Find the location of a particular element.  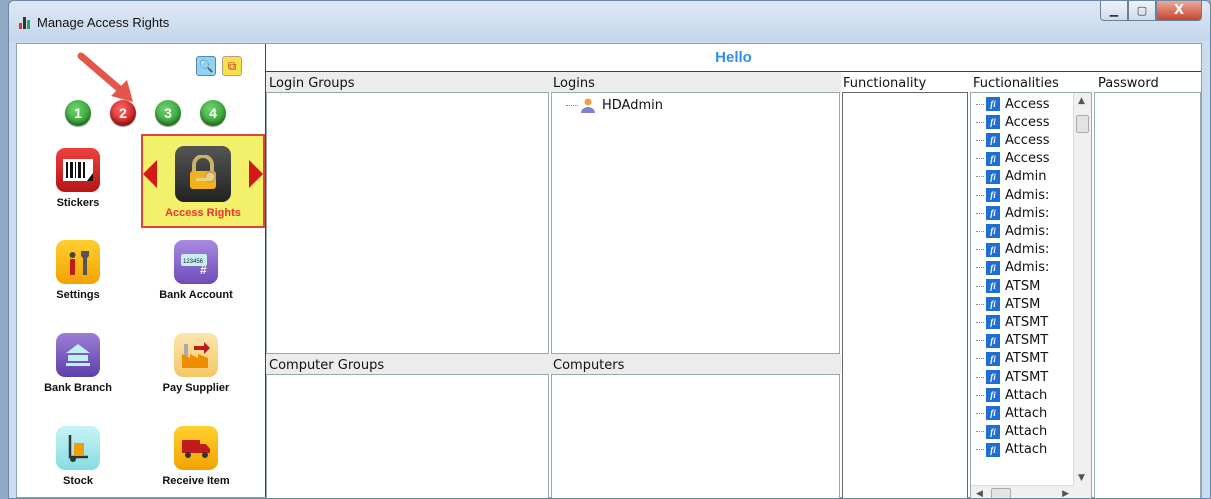

vertical-scrollbar: ▲ ▼ is located at coordinates (1082, 289).